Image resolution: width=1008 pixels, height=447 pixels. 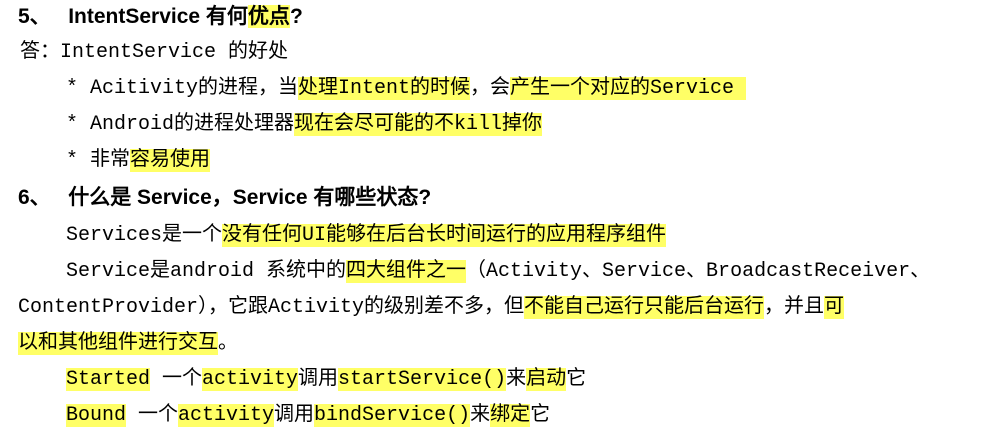 I want to click on paragraph-text: Services是一个, so click(x=144, y=235).